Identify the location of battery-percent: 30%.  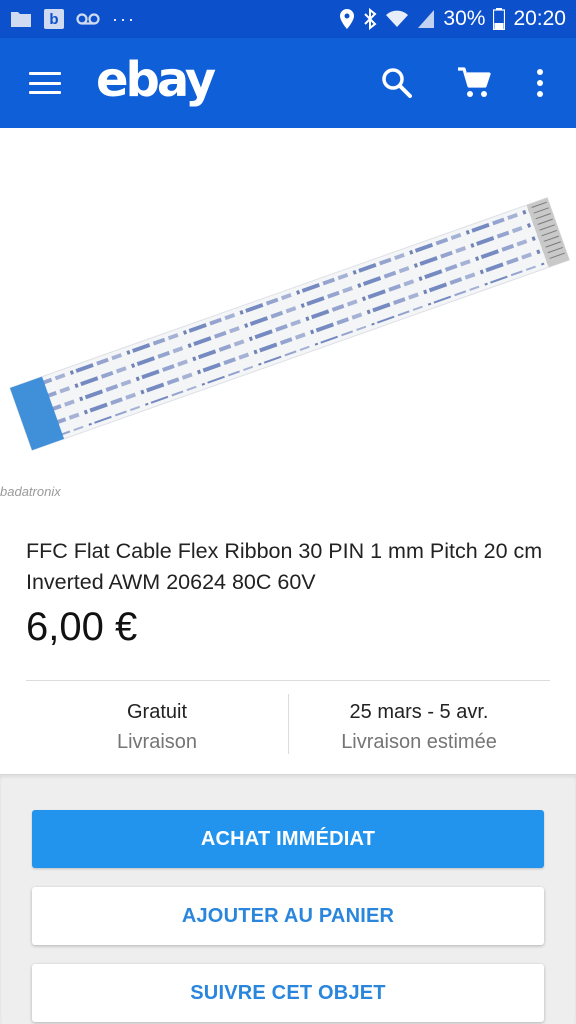
(464, 18).